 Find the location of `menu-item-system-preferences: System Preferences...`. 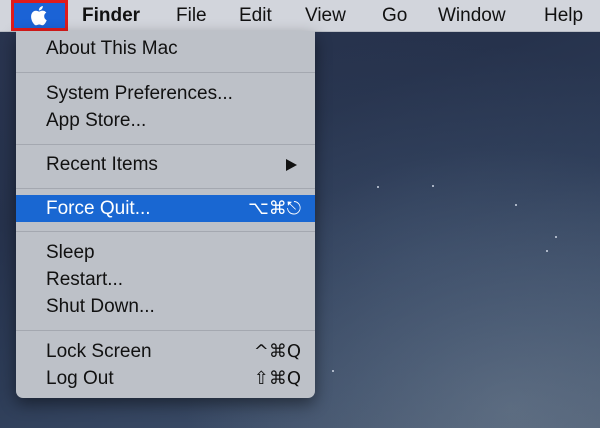

menu-item-system-preferences: System Preferences... is located at coordinates (165, 93).